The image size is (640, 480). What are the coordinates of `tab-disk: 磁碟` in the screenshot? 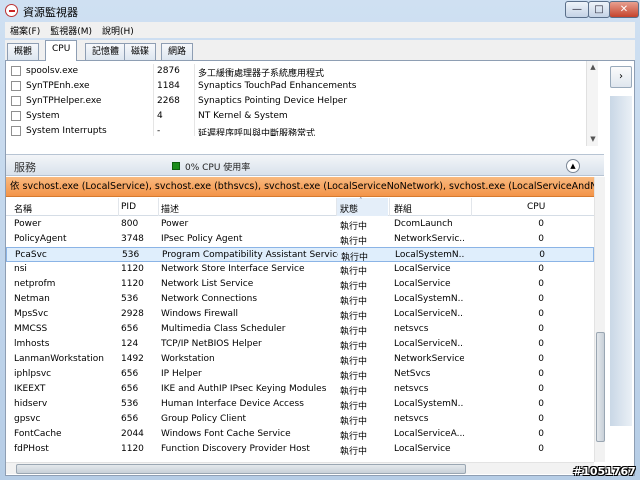 It's located at (140, 51).